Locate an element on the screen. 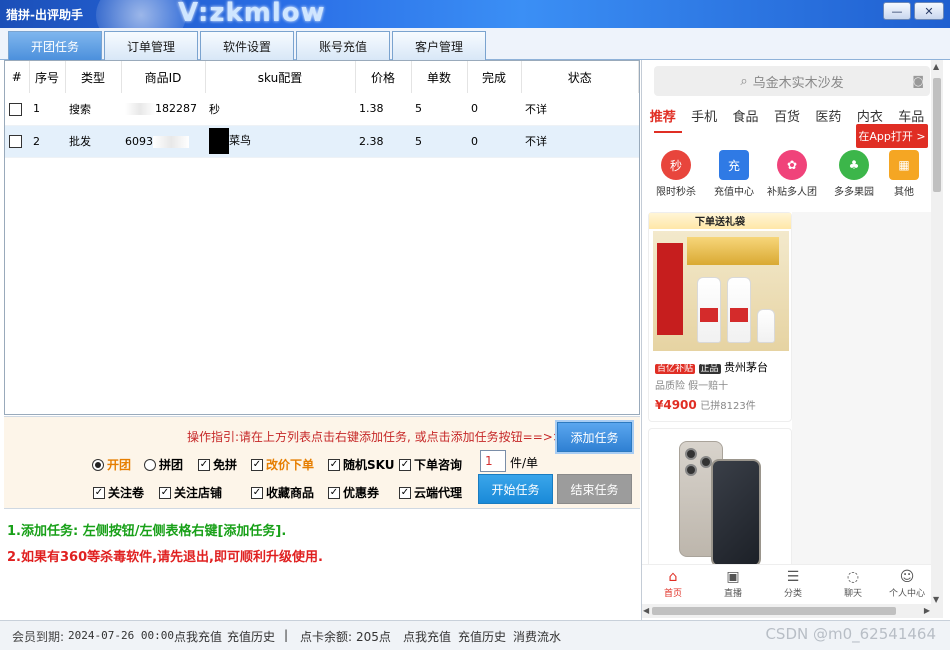 Image resolution: width=950 pixels, height=650 pixels. row-count: 5 is located at coordinates (439, 141).